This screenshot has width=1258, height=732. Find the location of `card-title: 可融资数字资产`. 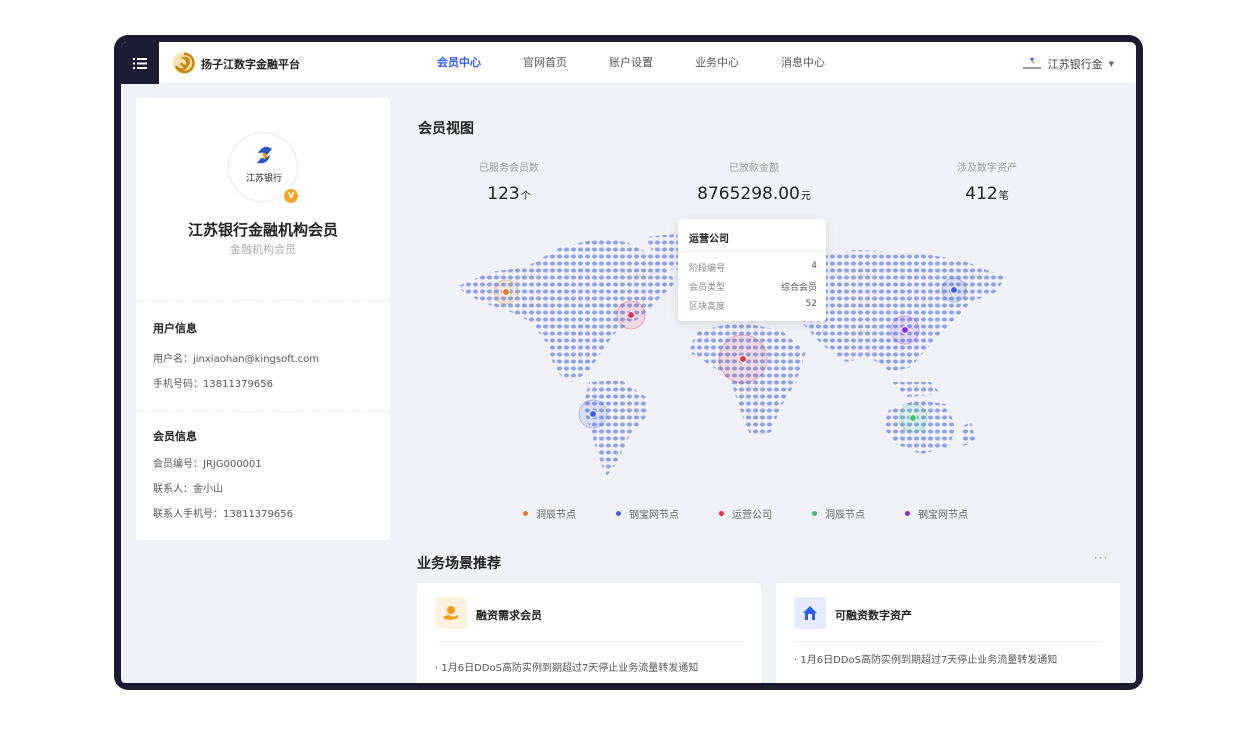

card-title: 可融资数字资产 is located at coordinates (873, 615).